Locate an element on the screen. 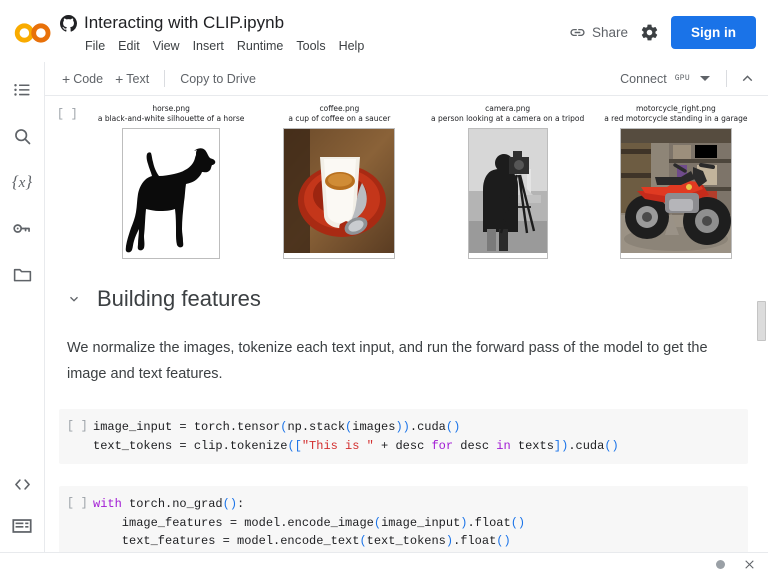  vertical-scrollbar is located at coordinates (761, 324).